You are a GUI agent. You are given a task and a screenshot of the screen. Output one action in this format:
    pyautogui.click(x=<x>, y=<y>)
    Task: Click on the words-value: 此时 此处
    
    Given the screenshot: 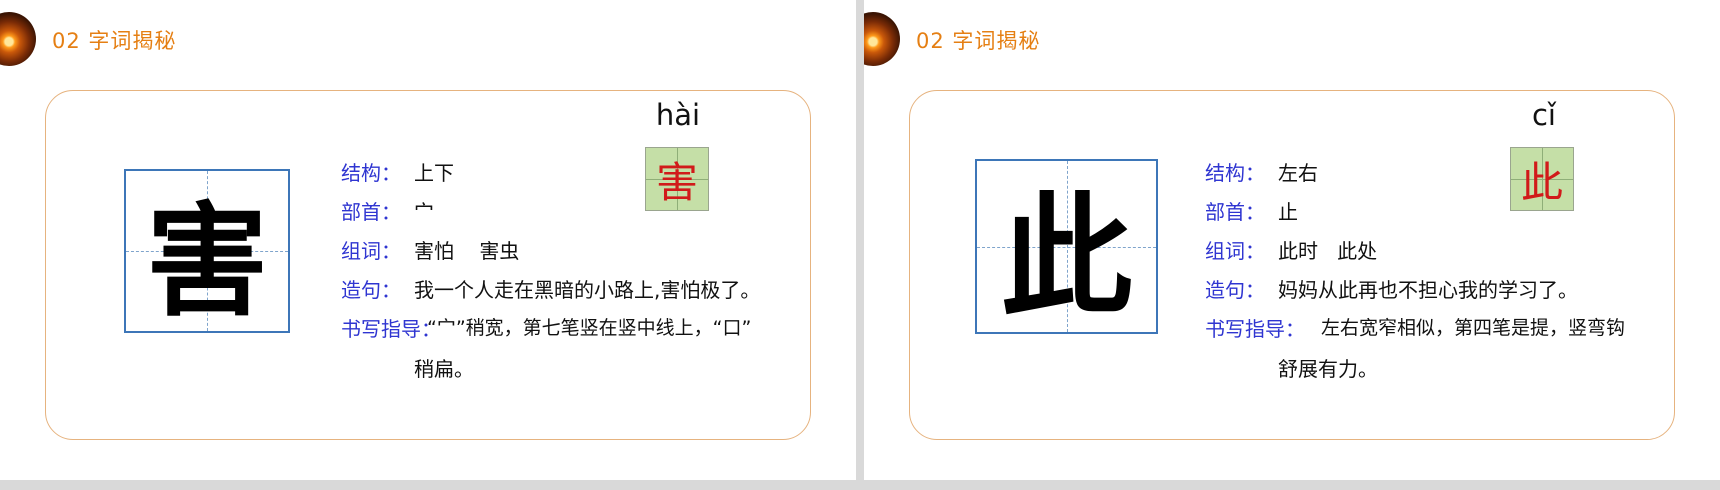 What is the action you would take?
    pyautogui.click(x=1328, y=251)
    